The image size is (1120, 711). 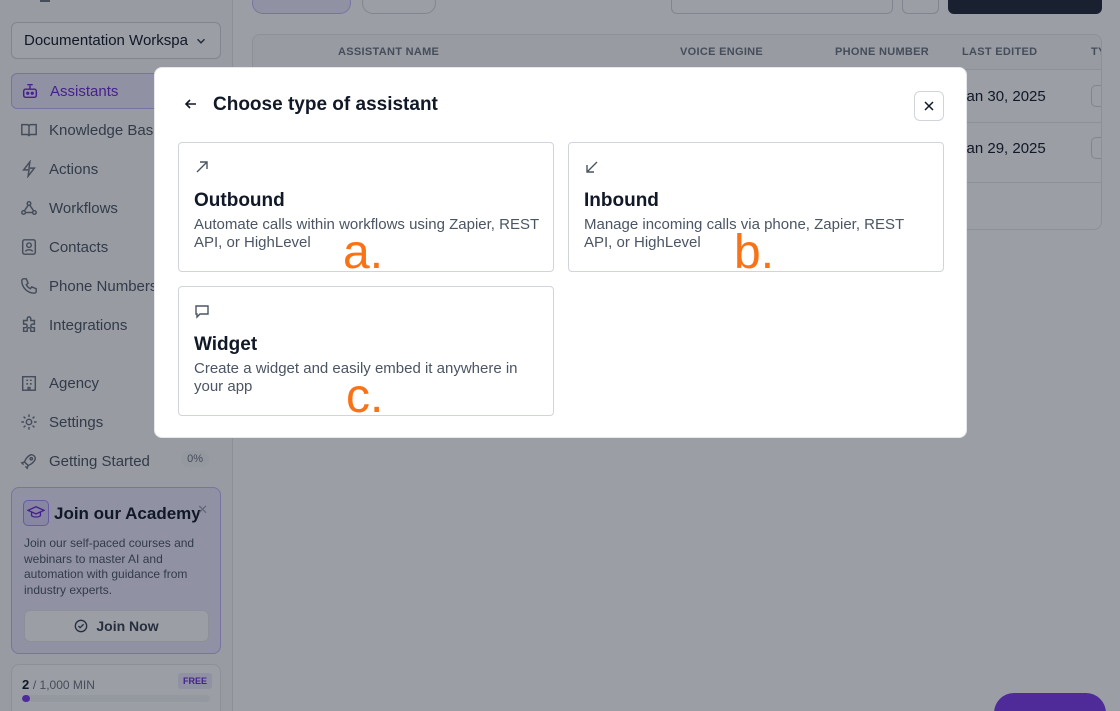 What do you see at coordinates (226, 344) in the screenshot?
I see `card-title: Widget` at bounding box center [226, 344].